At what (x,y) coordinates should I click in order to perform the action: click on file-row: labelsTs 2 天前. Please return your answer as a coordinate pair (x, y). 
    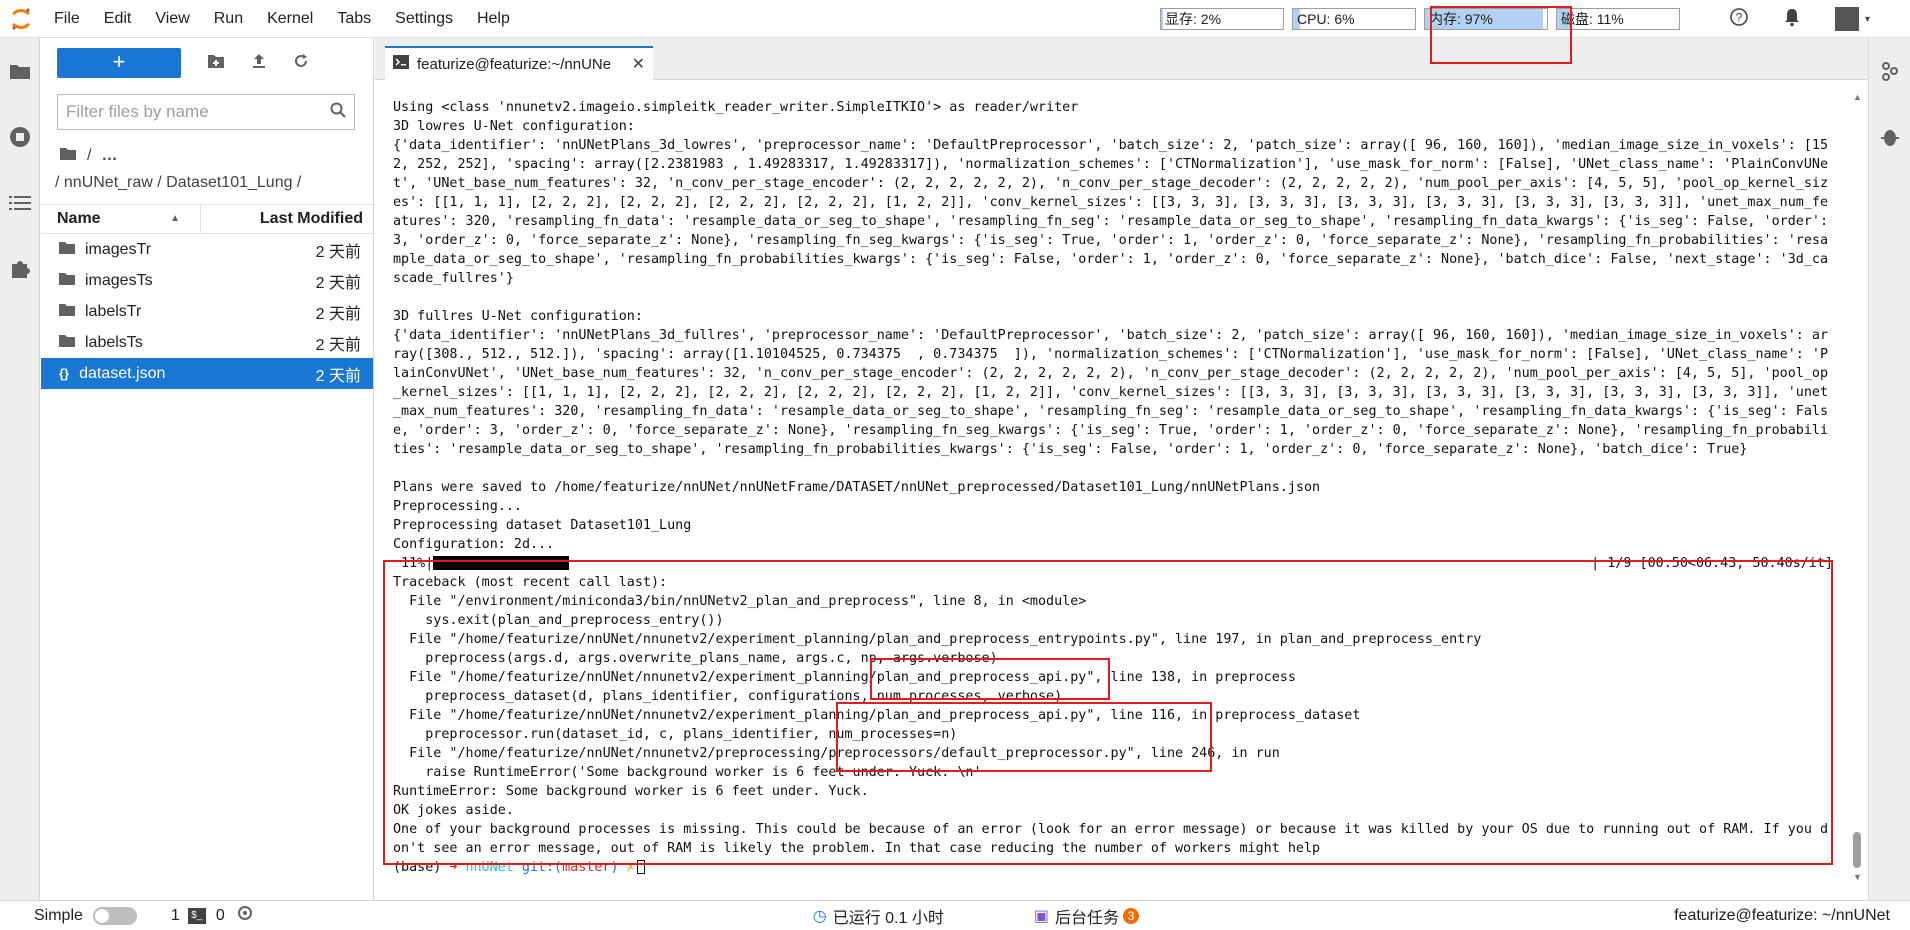
    Looking at the image, I should click on (207, 342).